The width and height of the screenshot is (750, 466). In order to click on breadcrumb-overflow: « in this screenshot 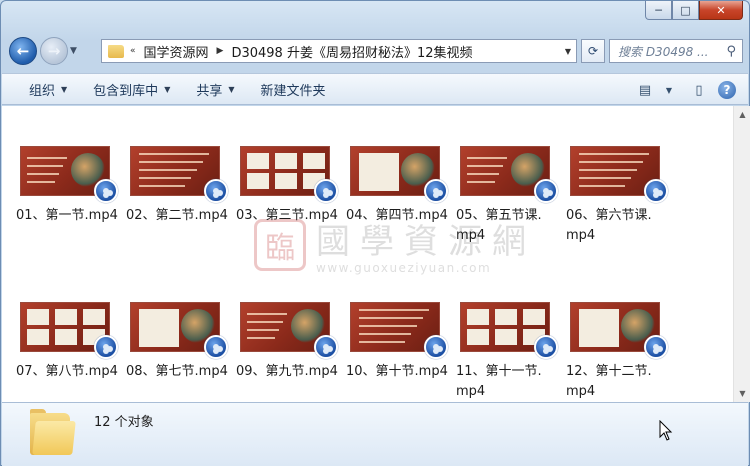, I will do `click(133, 51)`.